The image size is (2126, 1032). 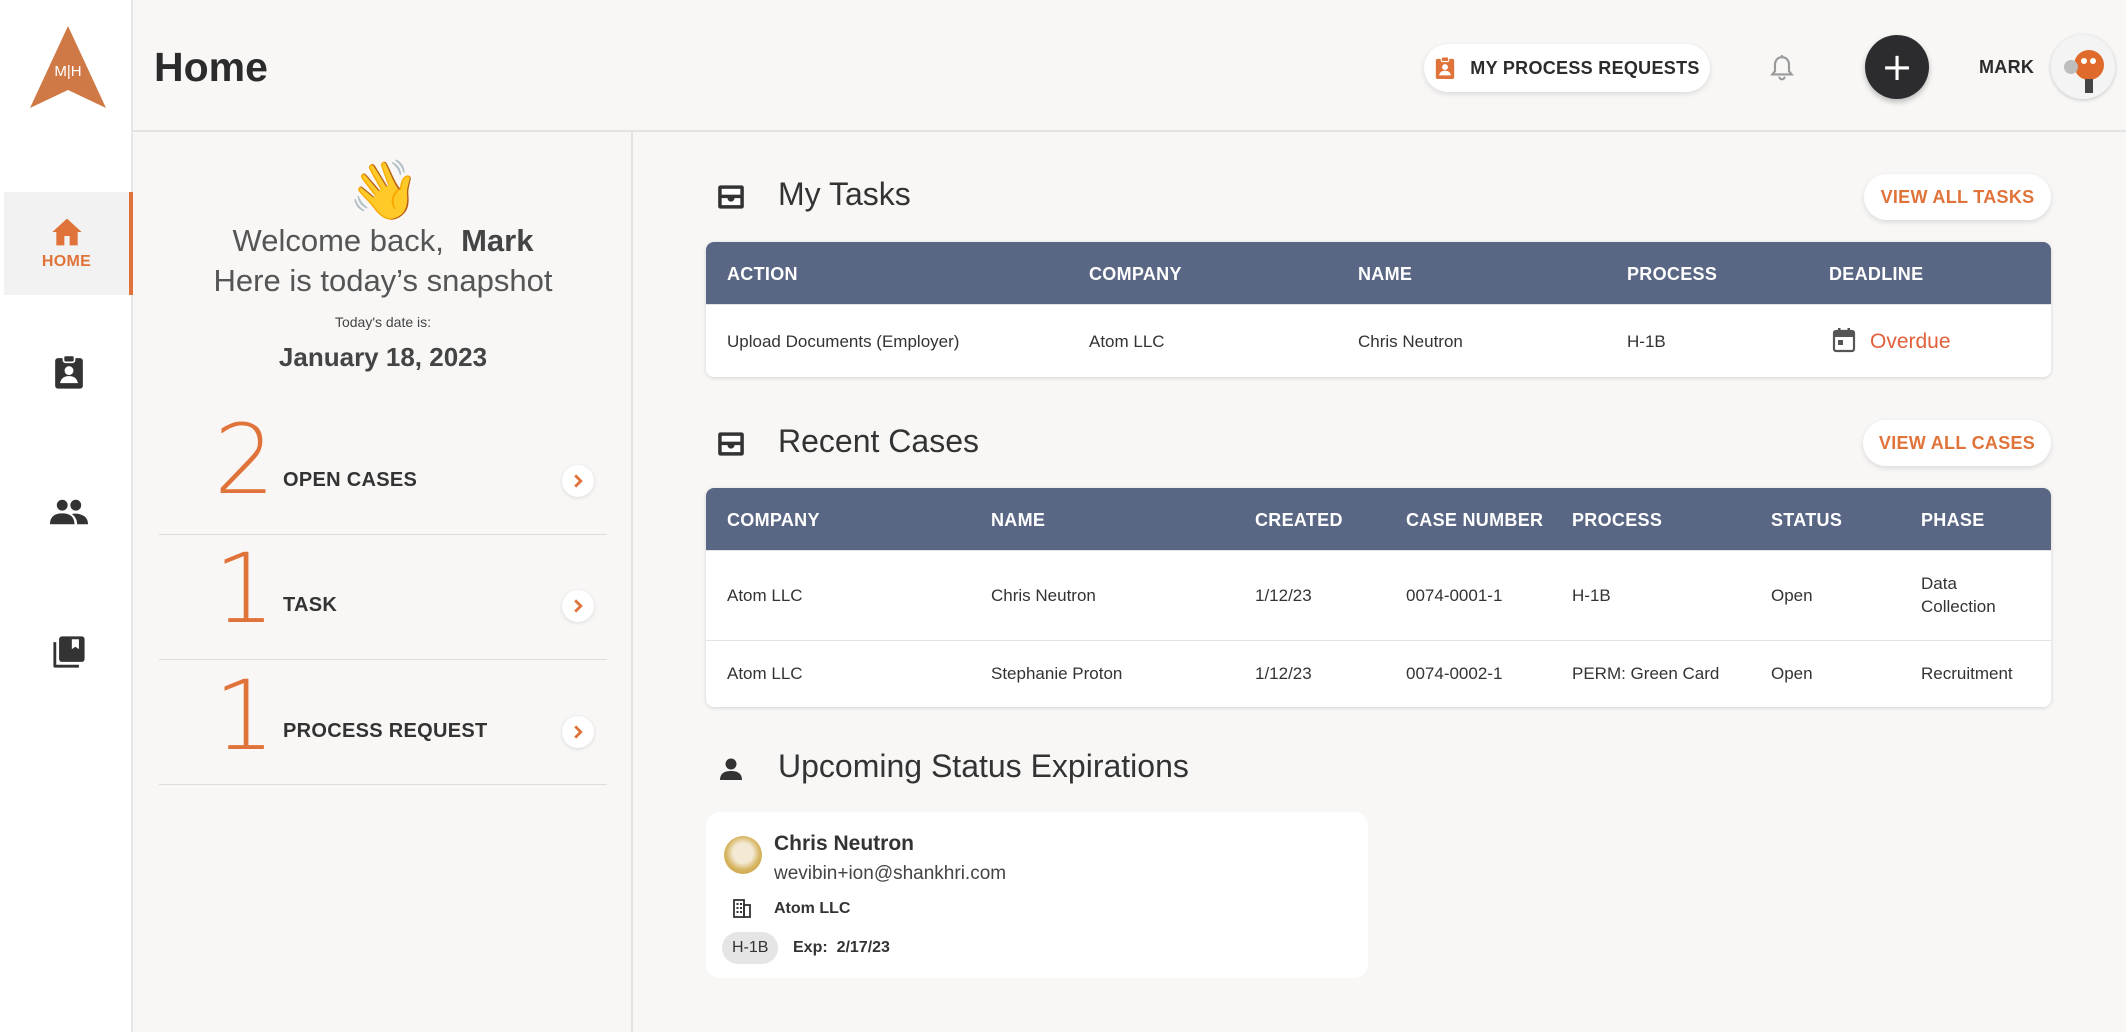 What do you see at coordinates (1127, 341) in the screenshot?
I see `task-company: Atom LLC` at bounding box center [1127, 341].